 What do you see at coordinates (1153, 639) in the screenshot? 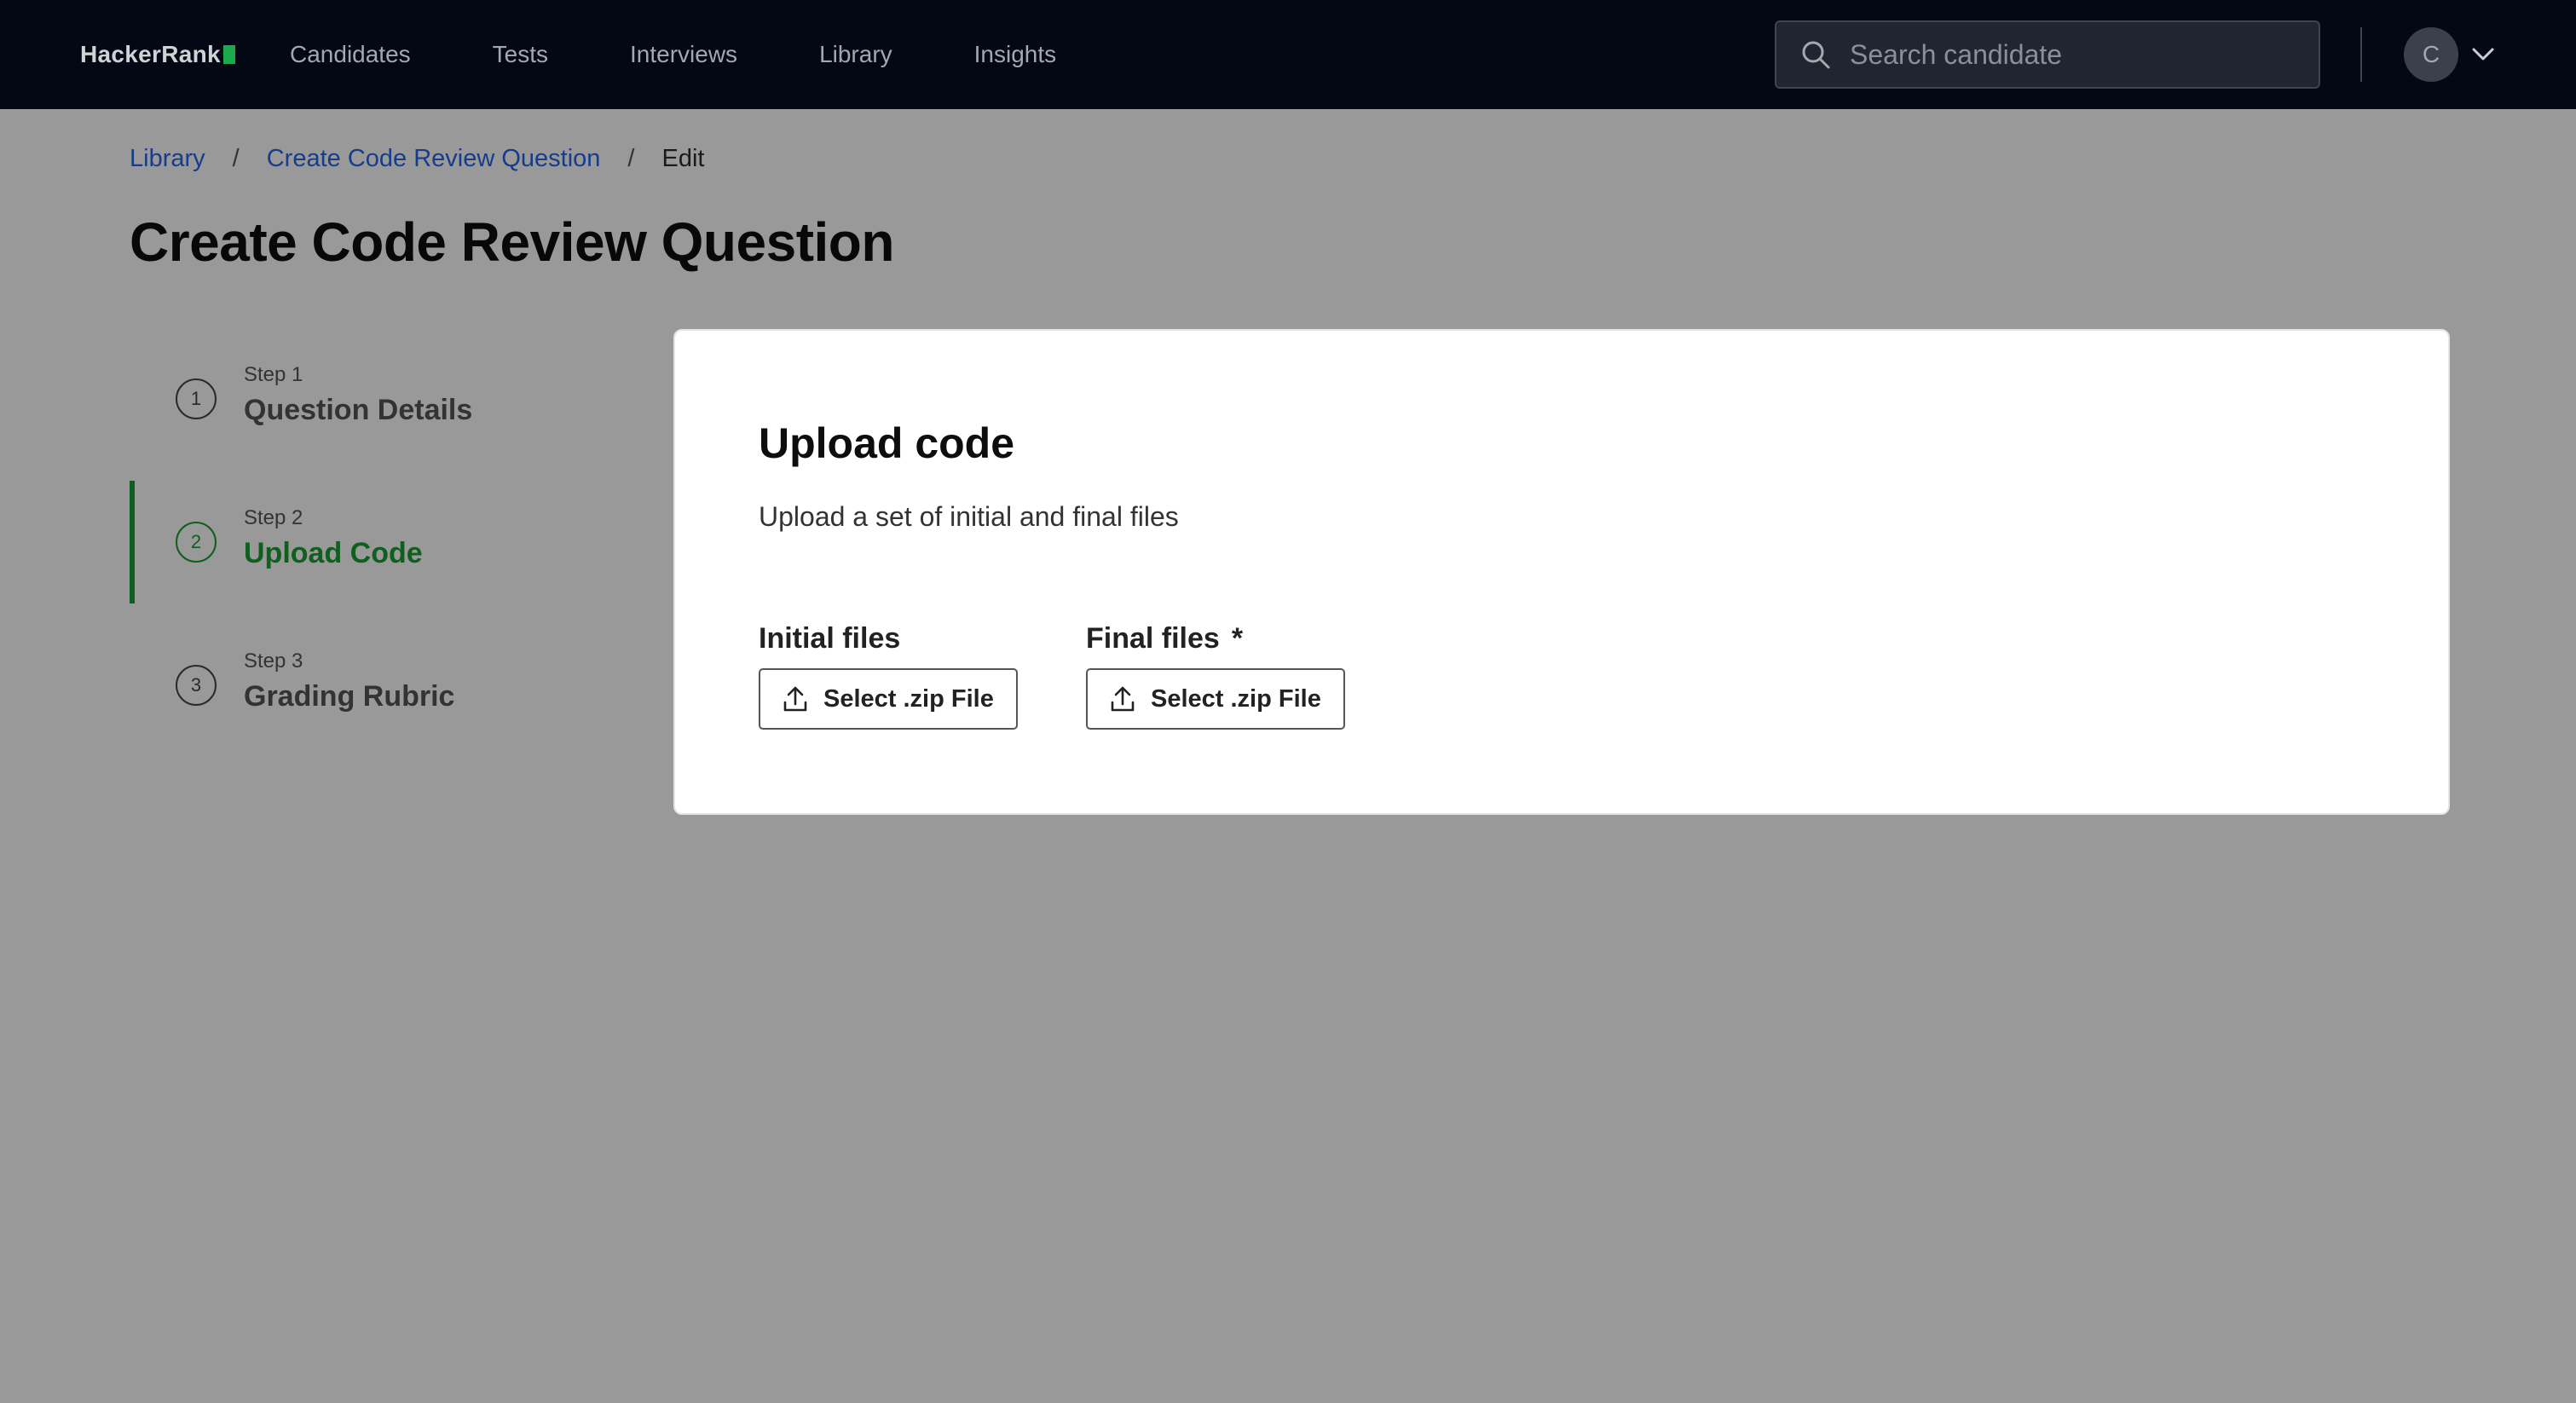
I see `final-files-label: Final files` at bounding box center [1153, 639].